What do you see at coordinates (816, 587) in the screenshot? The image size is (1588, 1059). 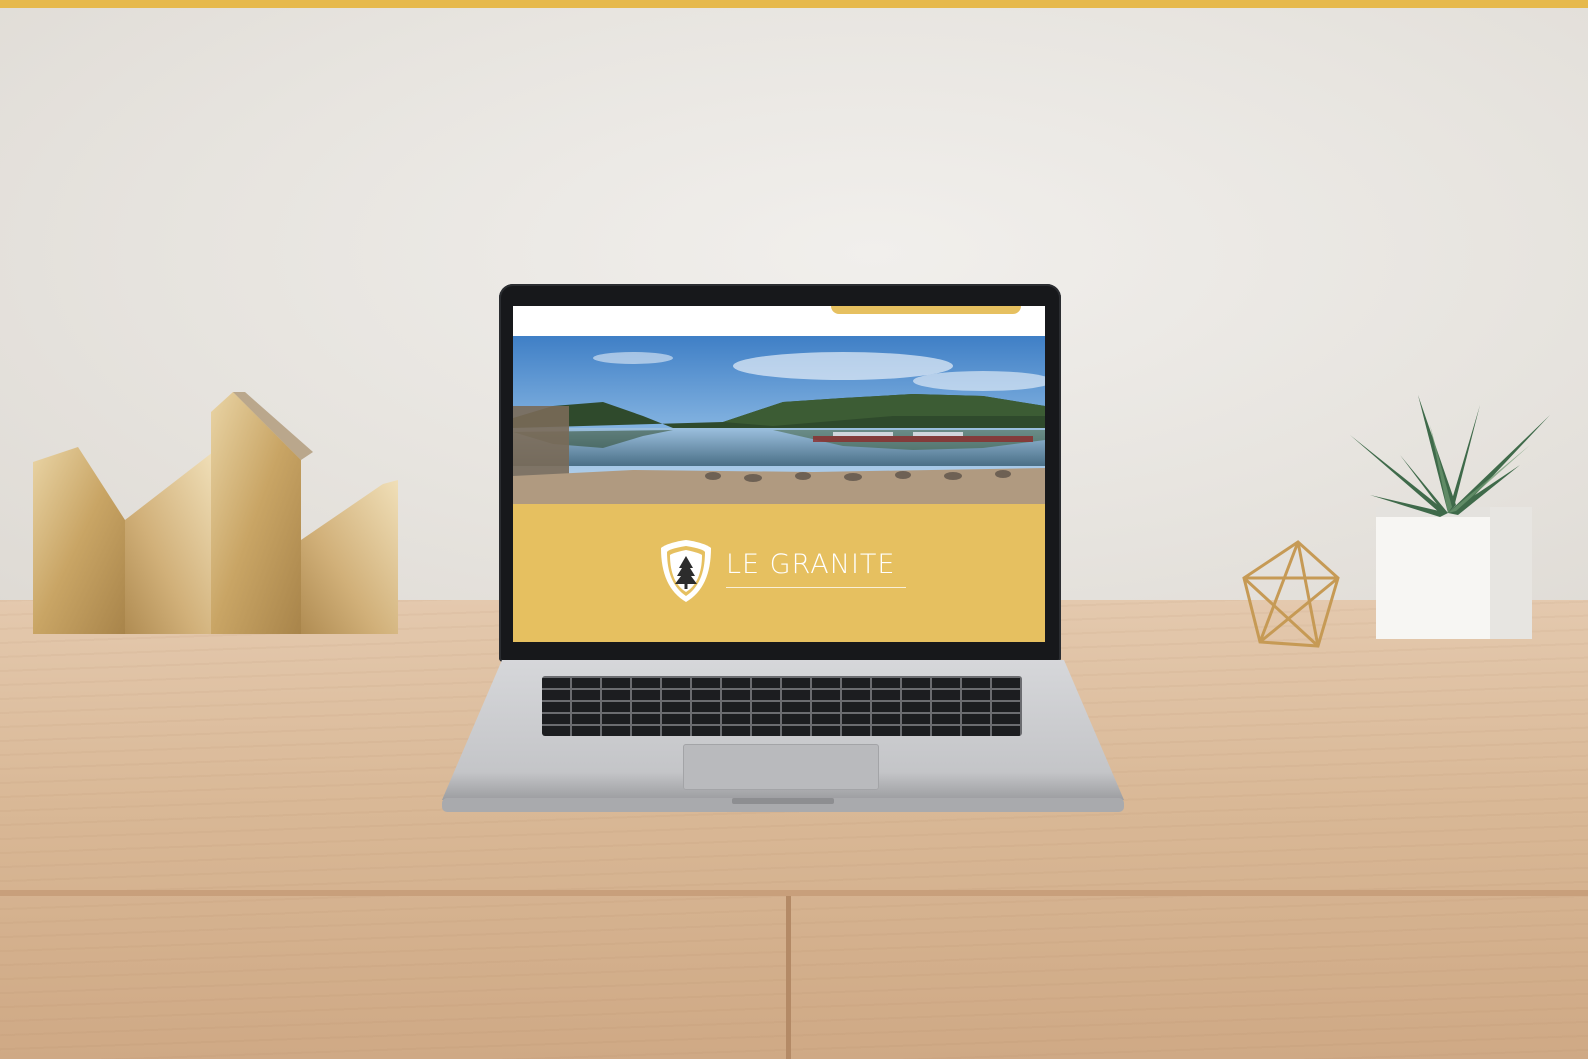 I see `brand-underline` at bounding box center [816, 587].